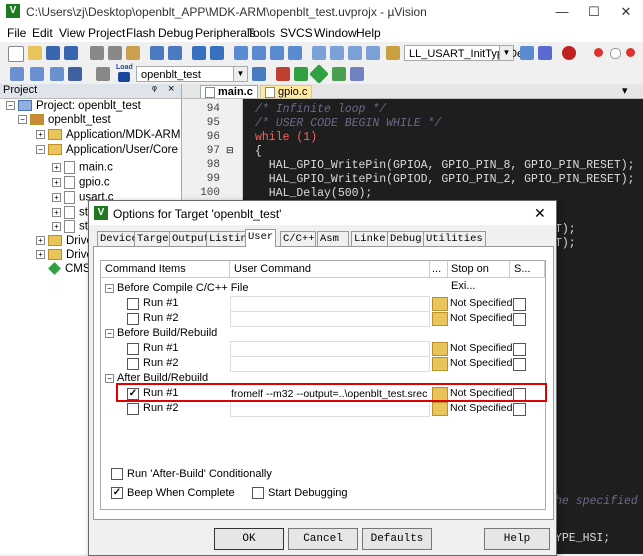 This screenshot has height=556, width=643. What do you see at coordinates (117, 493) in the screenshot?
I see `beep-checkbox: ✓` at bounding box center [117, 493].